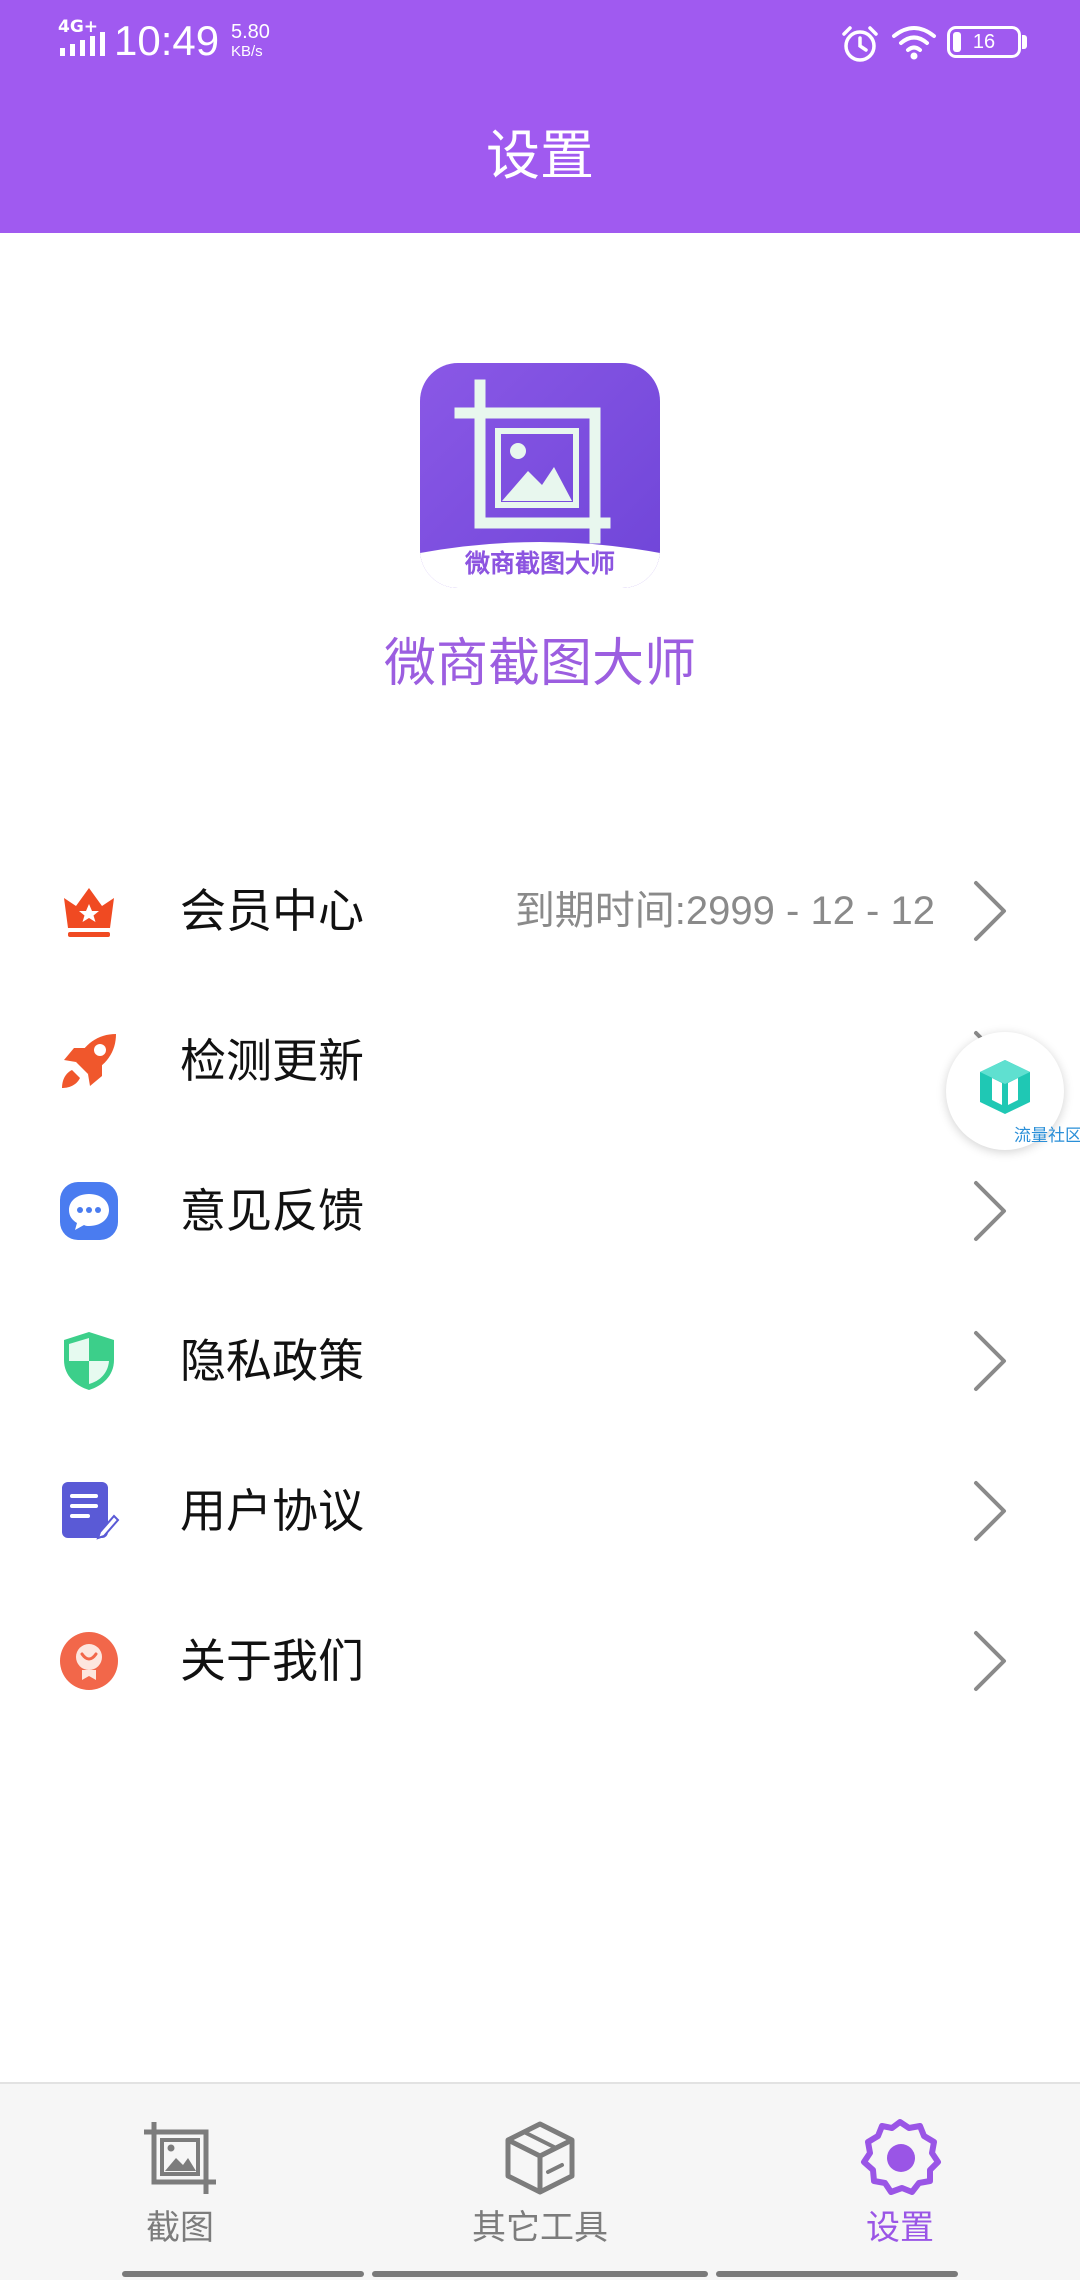  Describe the element at coordinates (180, 2158) in the screenshot. I see `crop-image-icon` at that location.